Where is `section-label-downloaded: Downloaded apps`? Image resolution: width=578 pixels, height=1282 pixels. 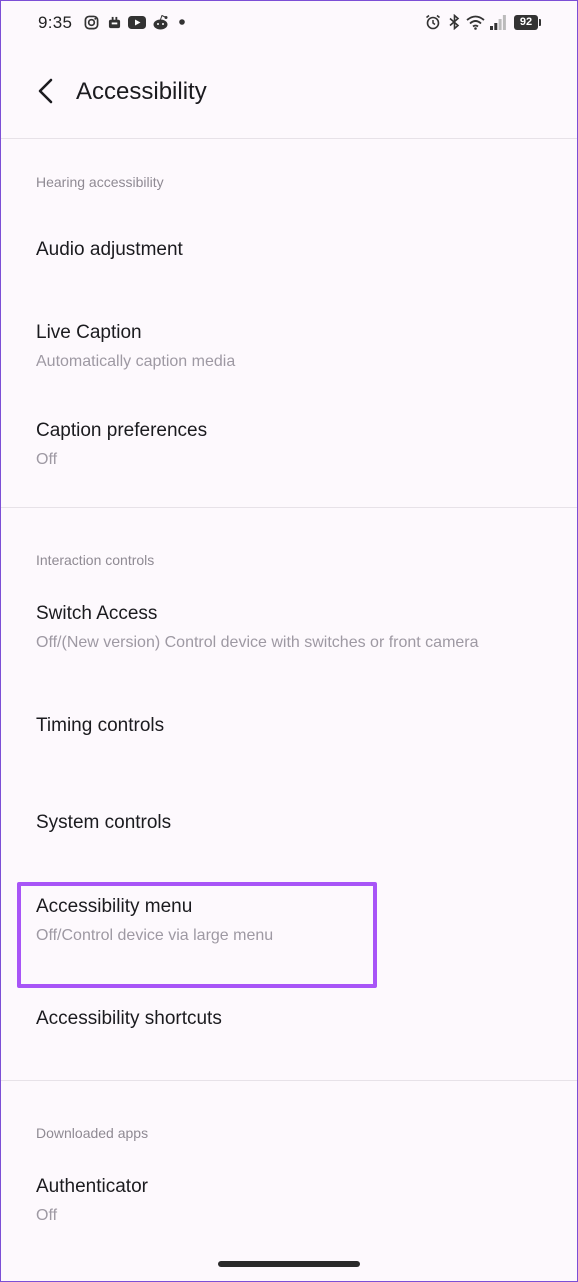 section-label-downloaded: Downloaded apps is located at coordinates (92, 1133).